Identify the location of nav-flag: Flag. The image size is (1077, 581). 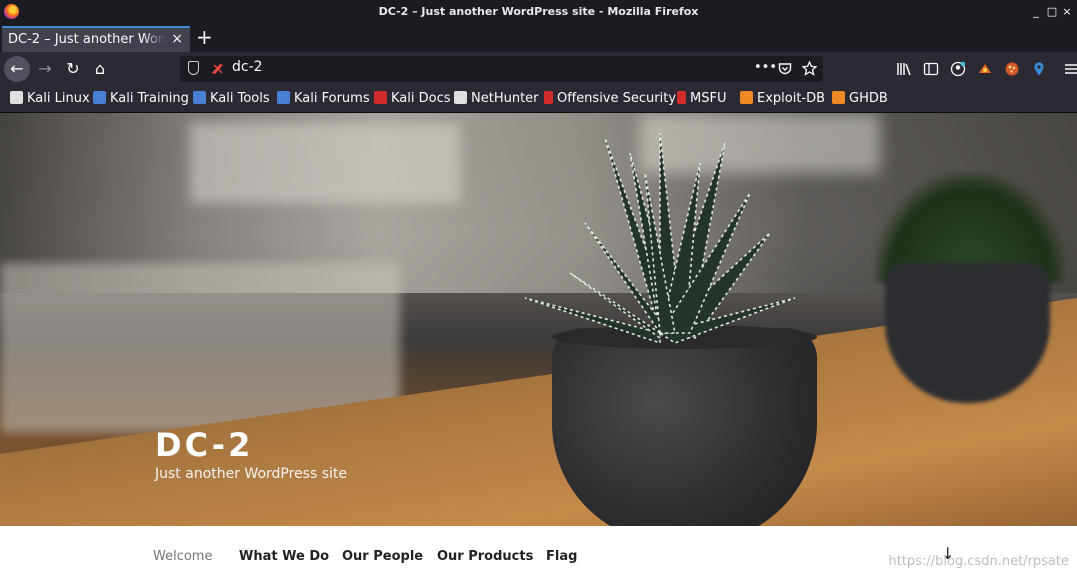
(561, 556).